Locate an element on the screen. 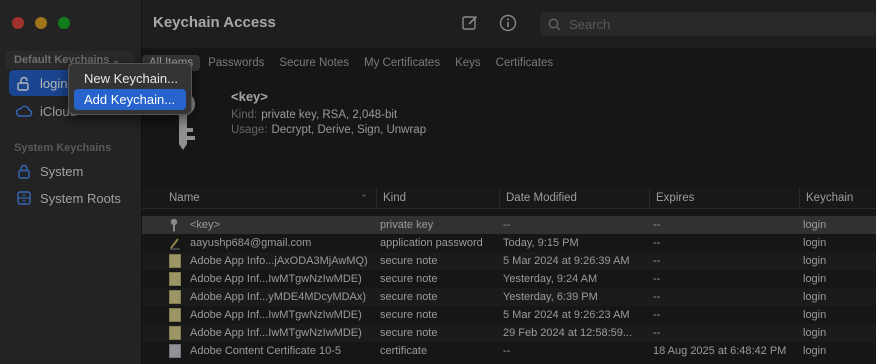 This screenshot has height=364, width=876. column-expires: Expires is located at coordinates (724, 198).